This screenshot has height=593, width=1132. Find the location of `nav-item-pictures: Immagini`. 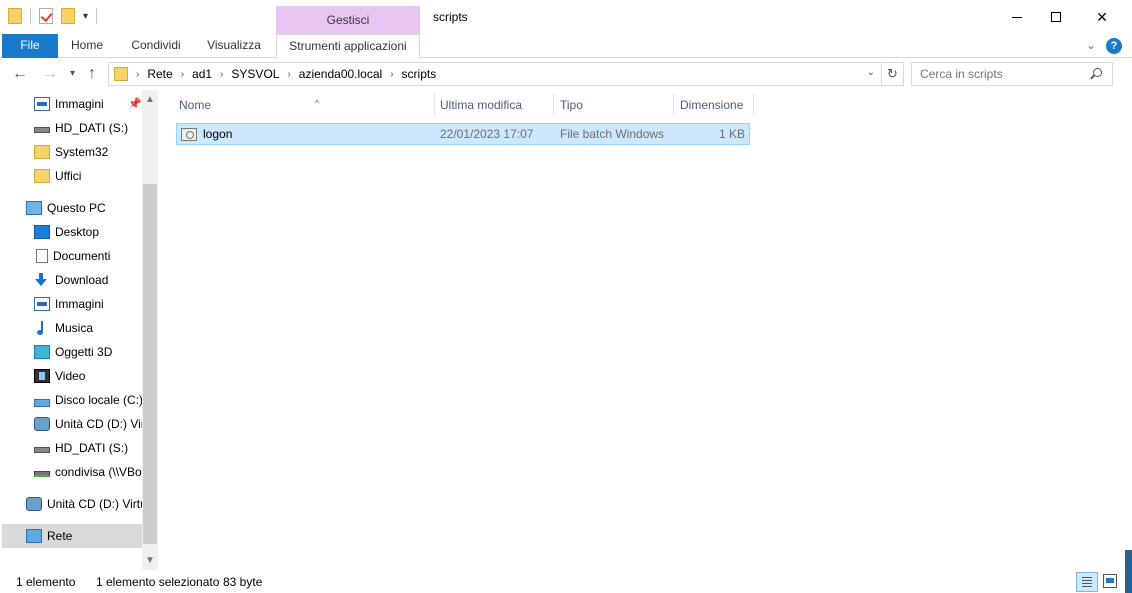

nav-item-pictures: Immagini is located at coordinates (69, 304).